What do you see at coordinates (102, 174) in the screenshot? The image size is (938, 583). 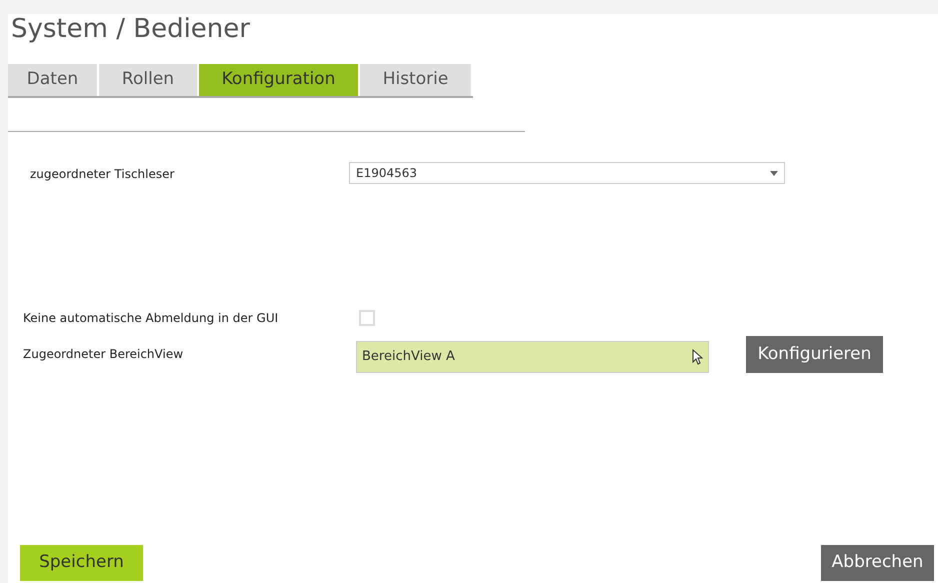 I see `field-label: zugeordneter Tischleser` at bounding box center [102, 174].